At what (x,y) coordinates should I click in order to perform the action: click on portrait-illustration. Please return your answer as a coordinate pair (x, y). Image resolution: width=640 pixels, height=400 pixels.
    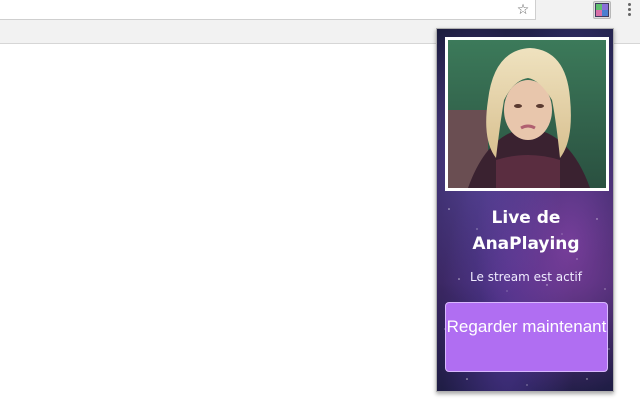
    Looking at the image, I should click on (527, 114).